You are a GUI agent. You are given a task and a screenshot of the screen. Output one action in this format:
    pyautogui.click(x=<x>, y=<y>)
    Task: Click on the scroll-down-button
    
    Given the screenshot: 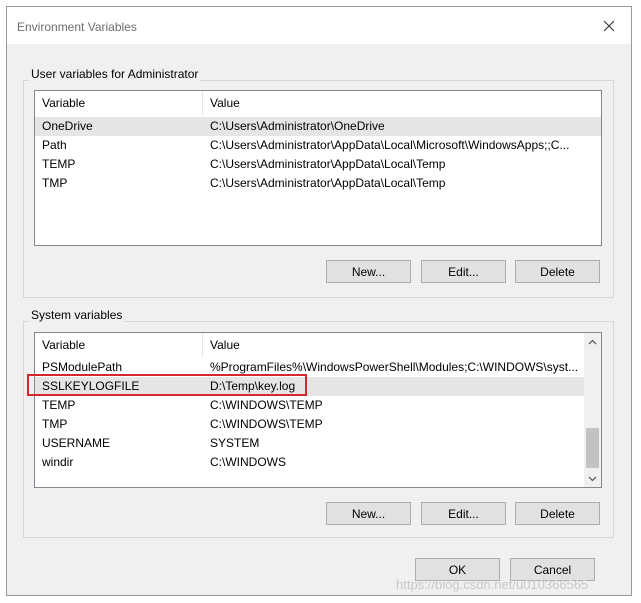 What is the action you would take?
    pyautogui.click(x=592, y=478)
    